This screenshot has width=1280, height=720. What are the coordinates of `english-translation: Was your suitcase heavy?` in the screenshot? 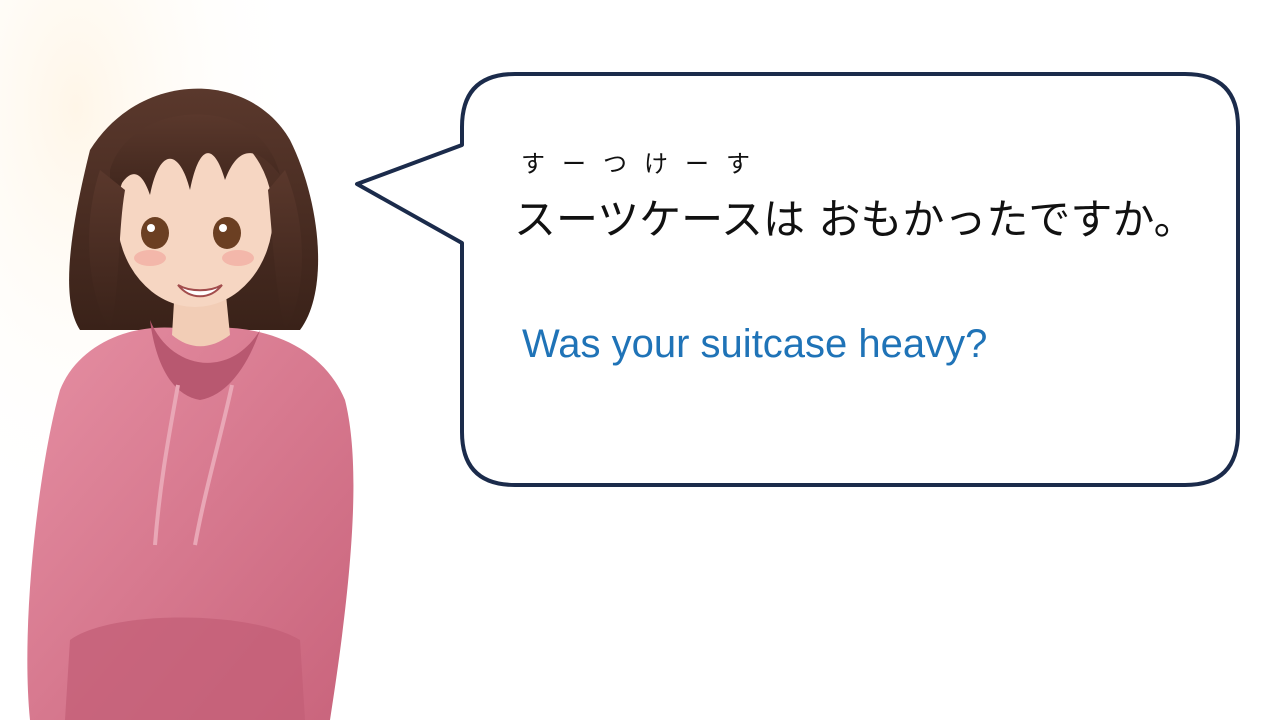 It's located at (755, 344).